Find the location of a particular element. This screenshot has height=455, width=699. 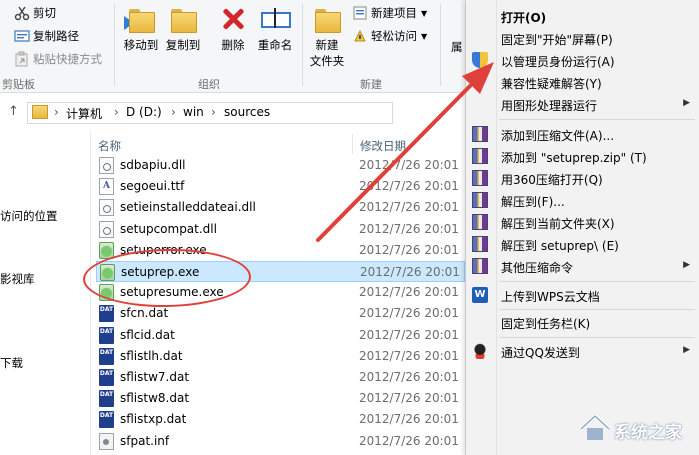

menu-item-upload-wps: W 上传到WPS云文档 is located at coordinates (582, 295).